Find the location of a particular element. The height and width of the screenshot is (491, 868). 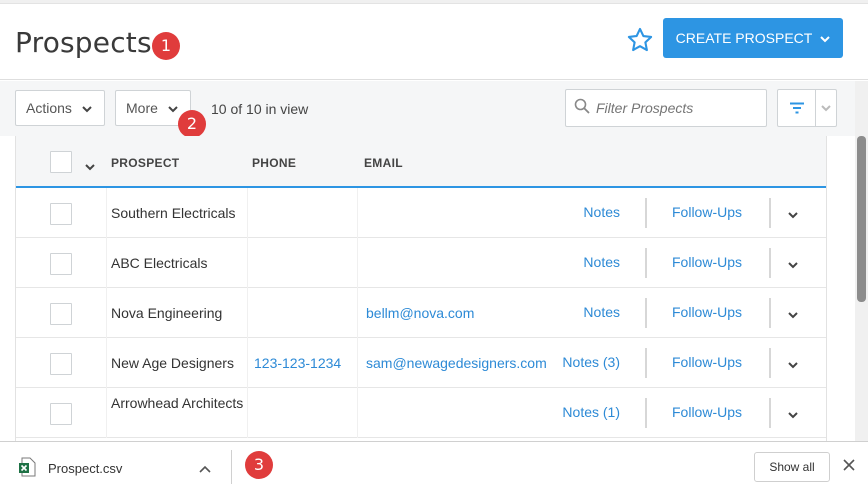

create-prospect-button: CREATE PROSPECT is located at coordinates (753, 38).